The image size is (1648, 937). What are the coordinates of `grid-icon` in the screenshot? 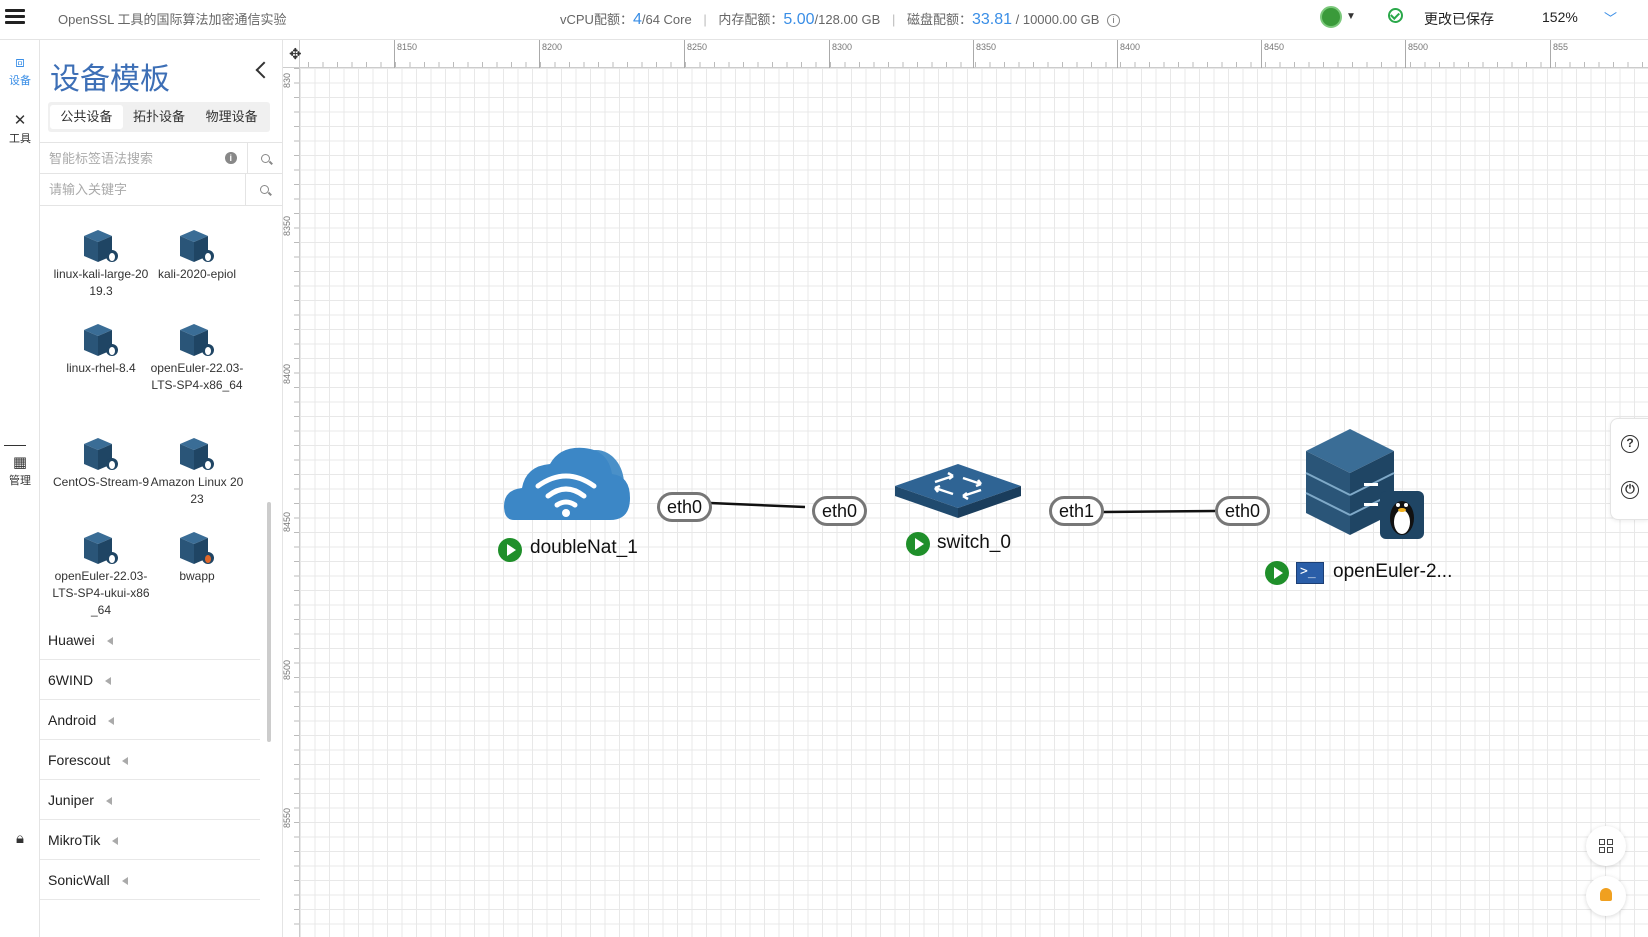 It's located at (1606, 846).